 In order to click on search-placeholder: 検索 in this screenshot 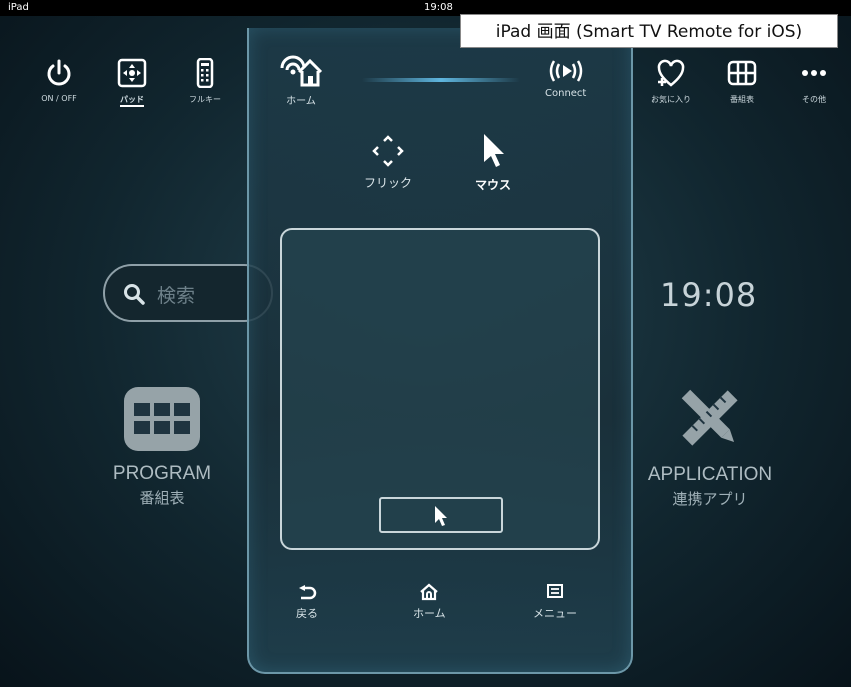, I will do `click(176, 296)`.